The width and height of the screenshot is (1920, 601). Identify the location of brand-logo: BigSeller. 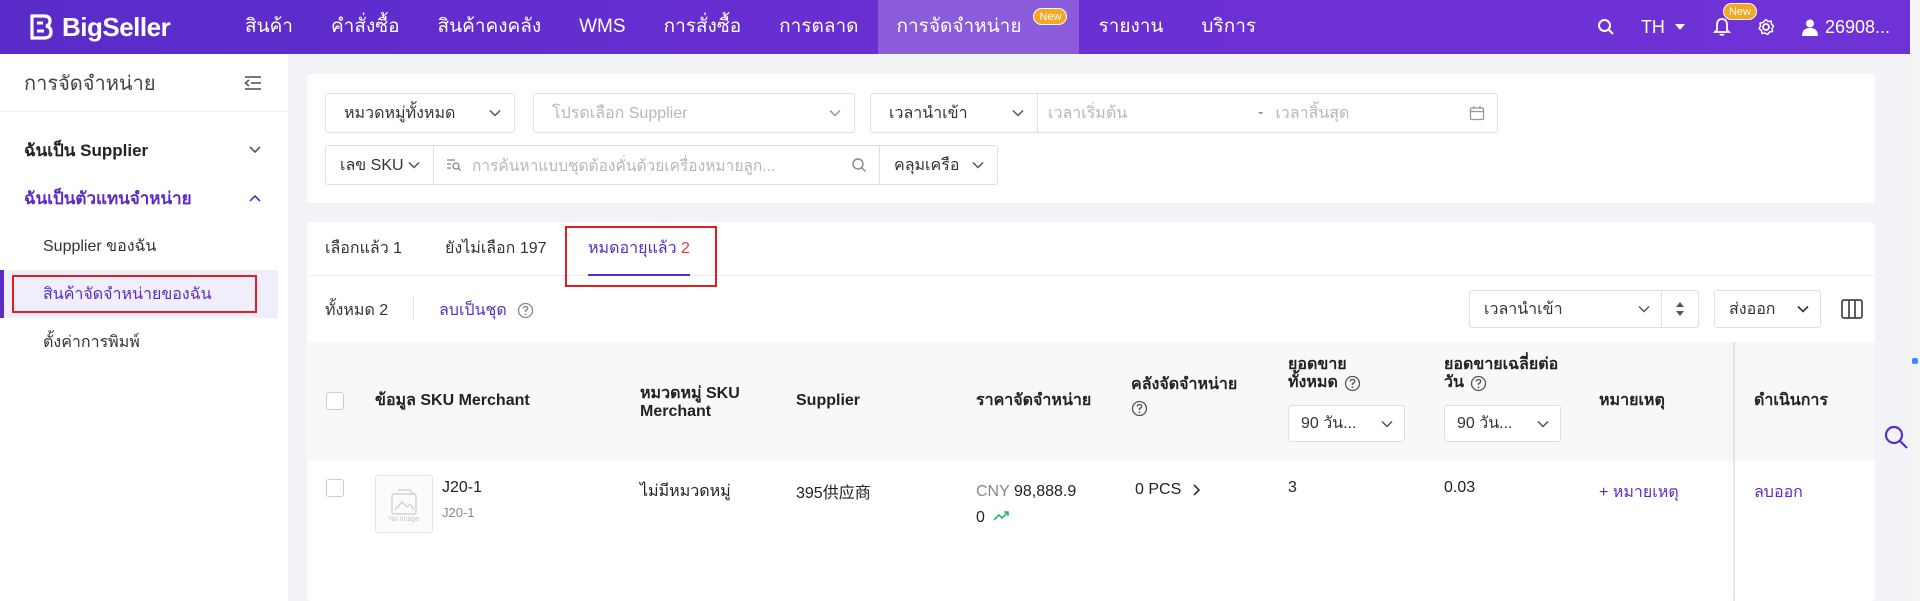
(126, 27).